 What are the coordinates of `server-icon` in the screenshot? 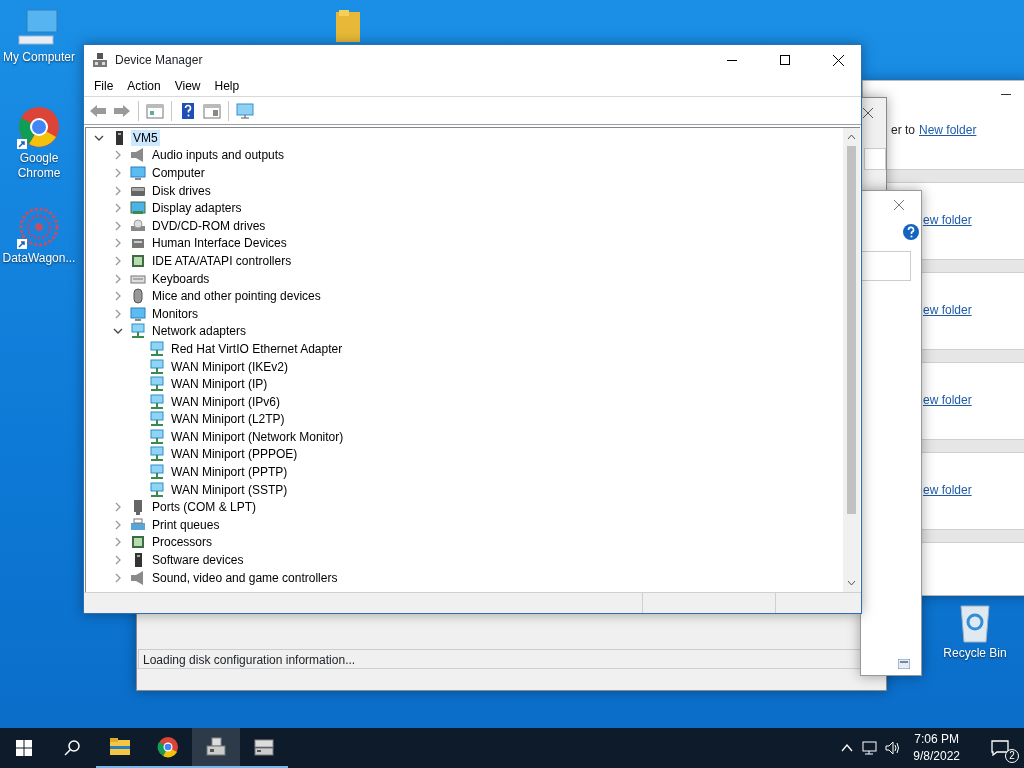 It's located at (264, 747).